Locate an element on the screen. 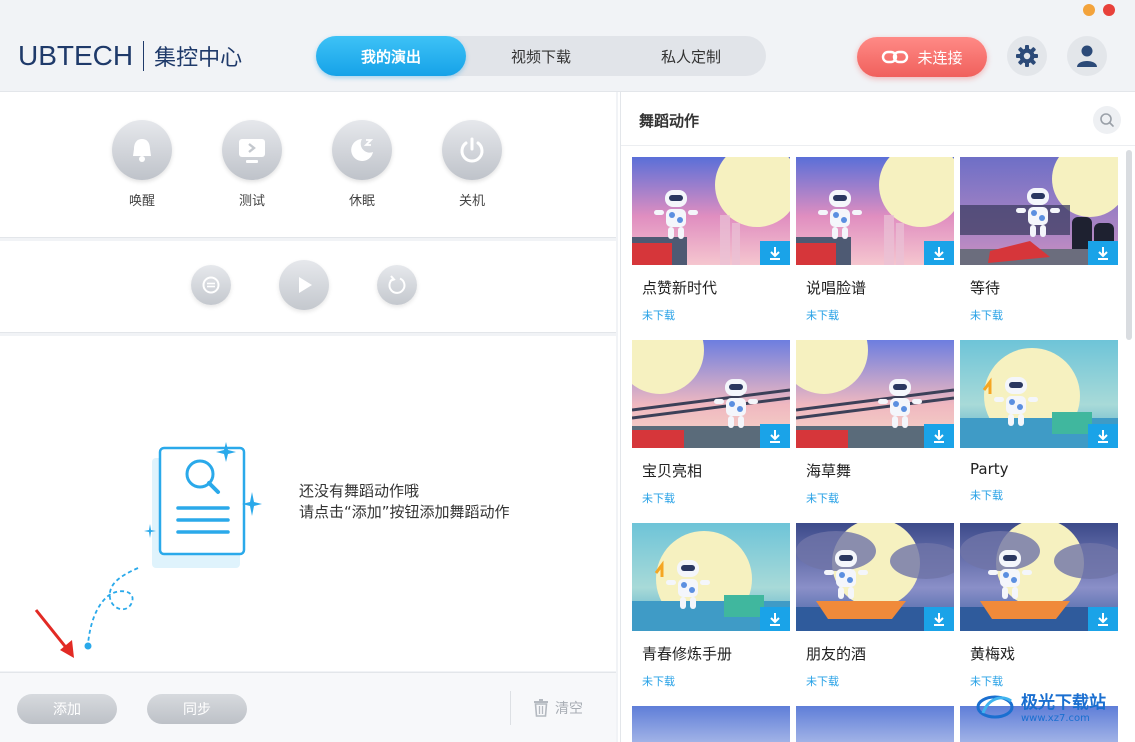 Image resolution: width=1135 pixels, height=742 pixels. dance-card: 朋友的酒 未下载 is located at coordinates (875, 610).